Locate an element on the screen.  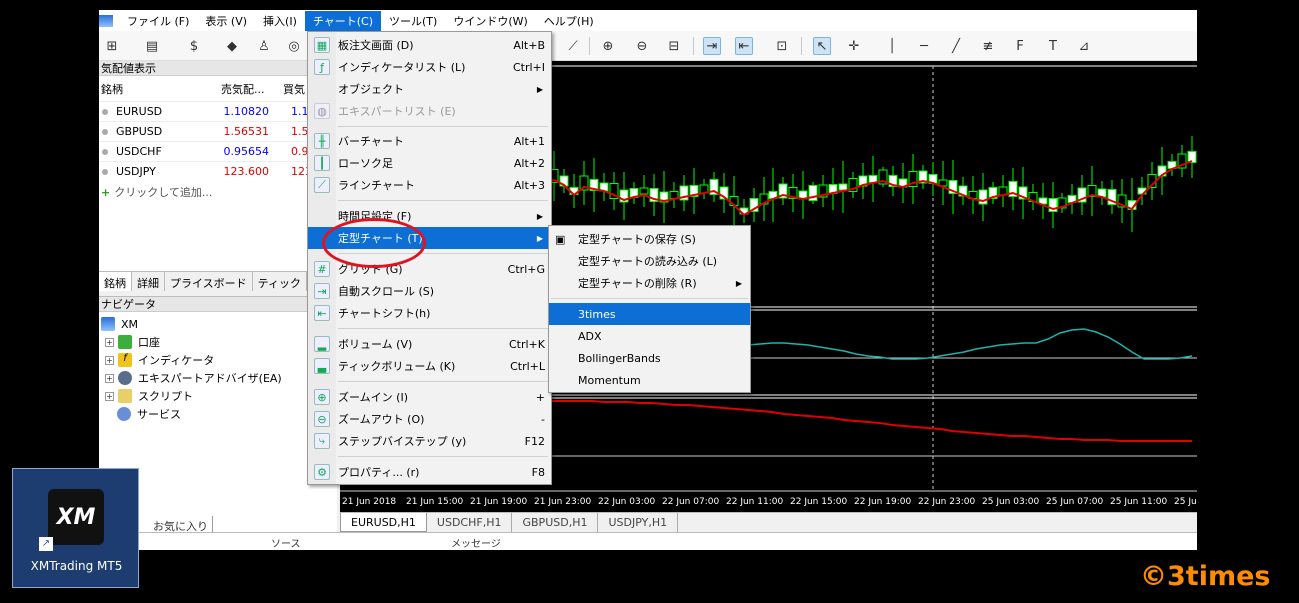
auto-scroll-icon: ⇥ is located at coordinates (712, 46).